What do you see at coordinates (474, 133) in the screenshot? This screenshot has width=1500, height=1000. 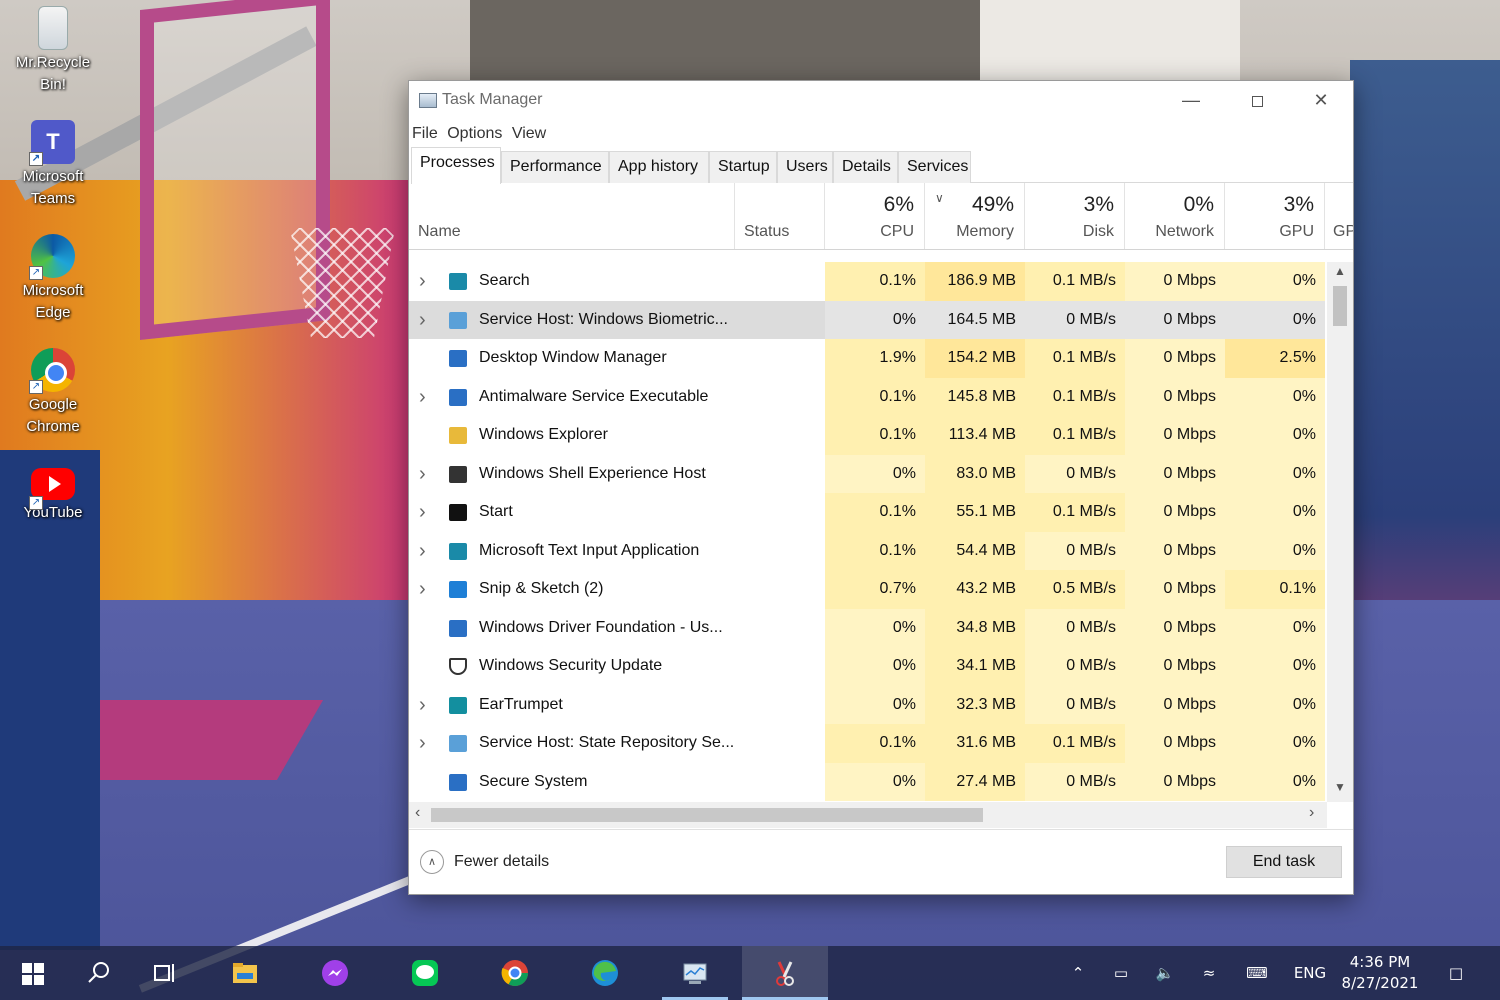 I see `menu-options: Options` at bounding box center [474, 133].